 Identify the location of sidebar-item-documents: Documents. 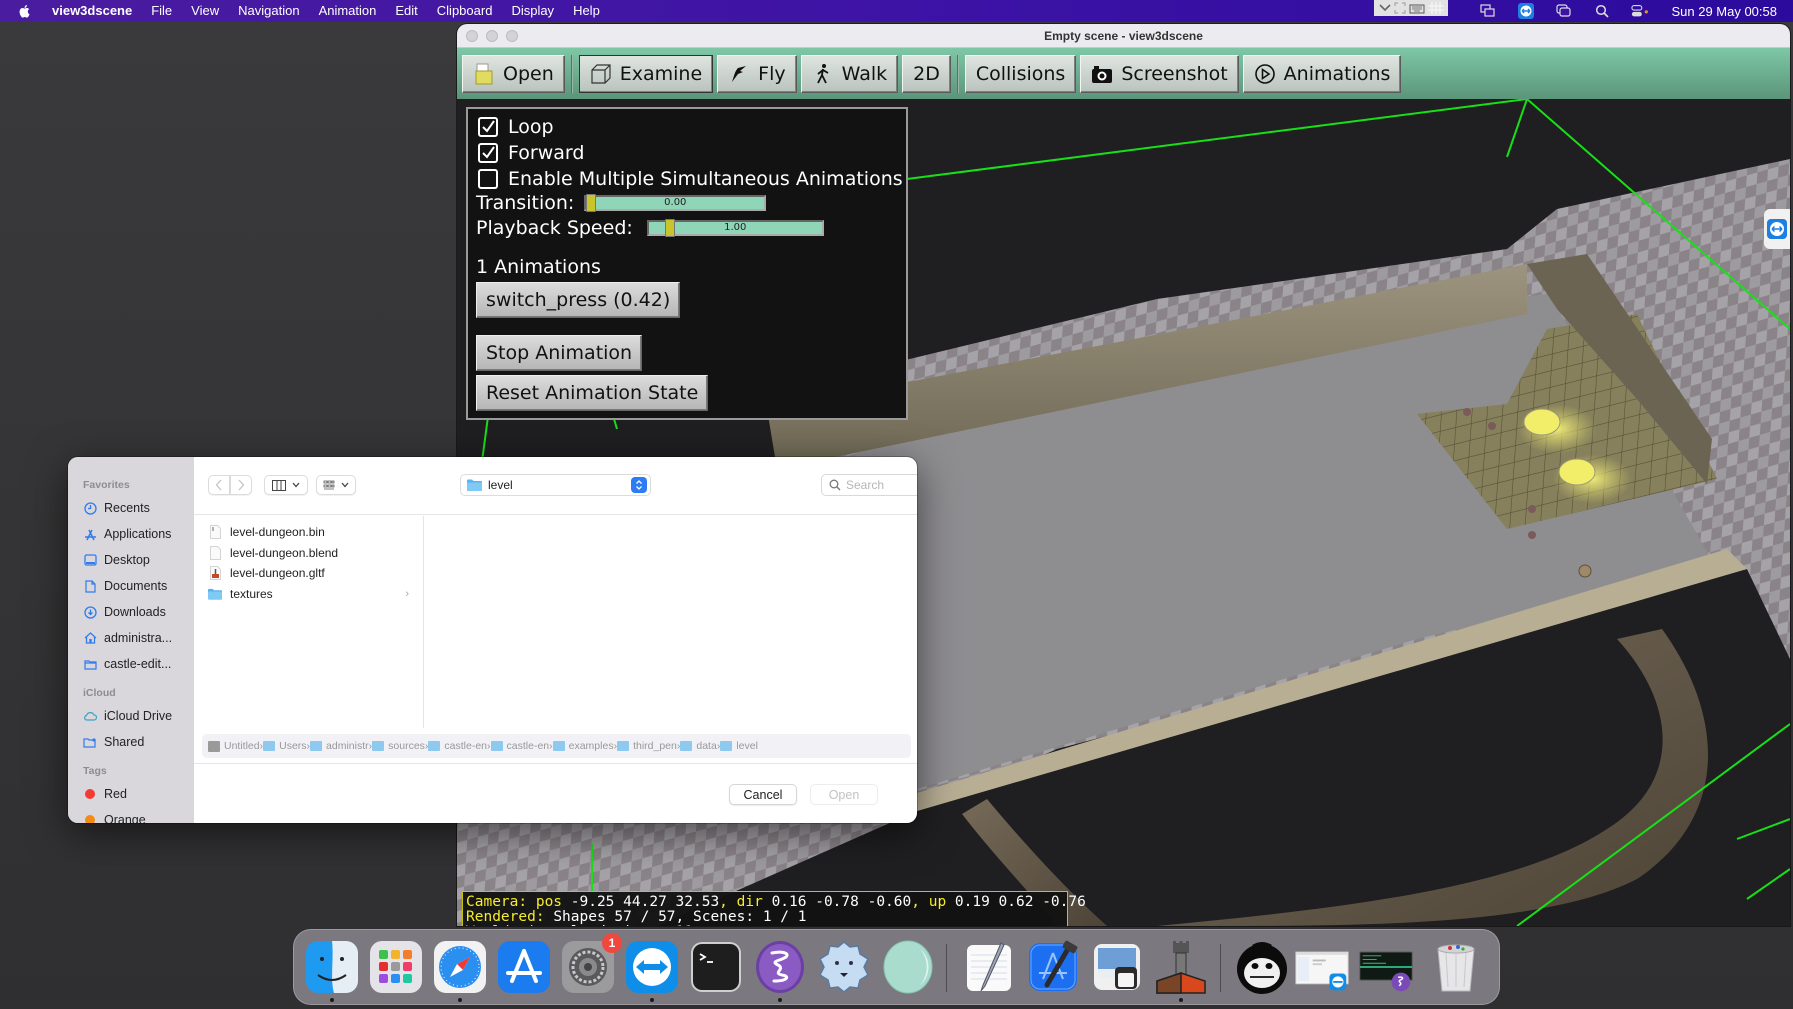
(131, 586).